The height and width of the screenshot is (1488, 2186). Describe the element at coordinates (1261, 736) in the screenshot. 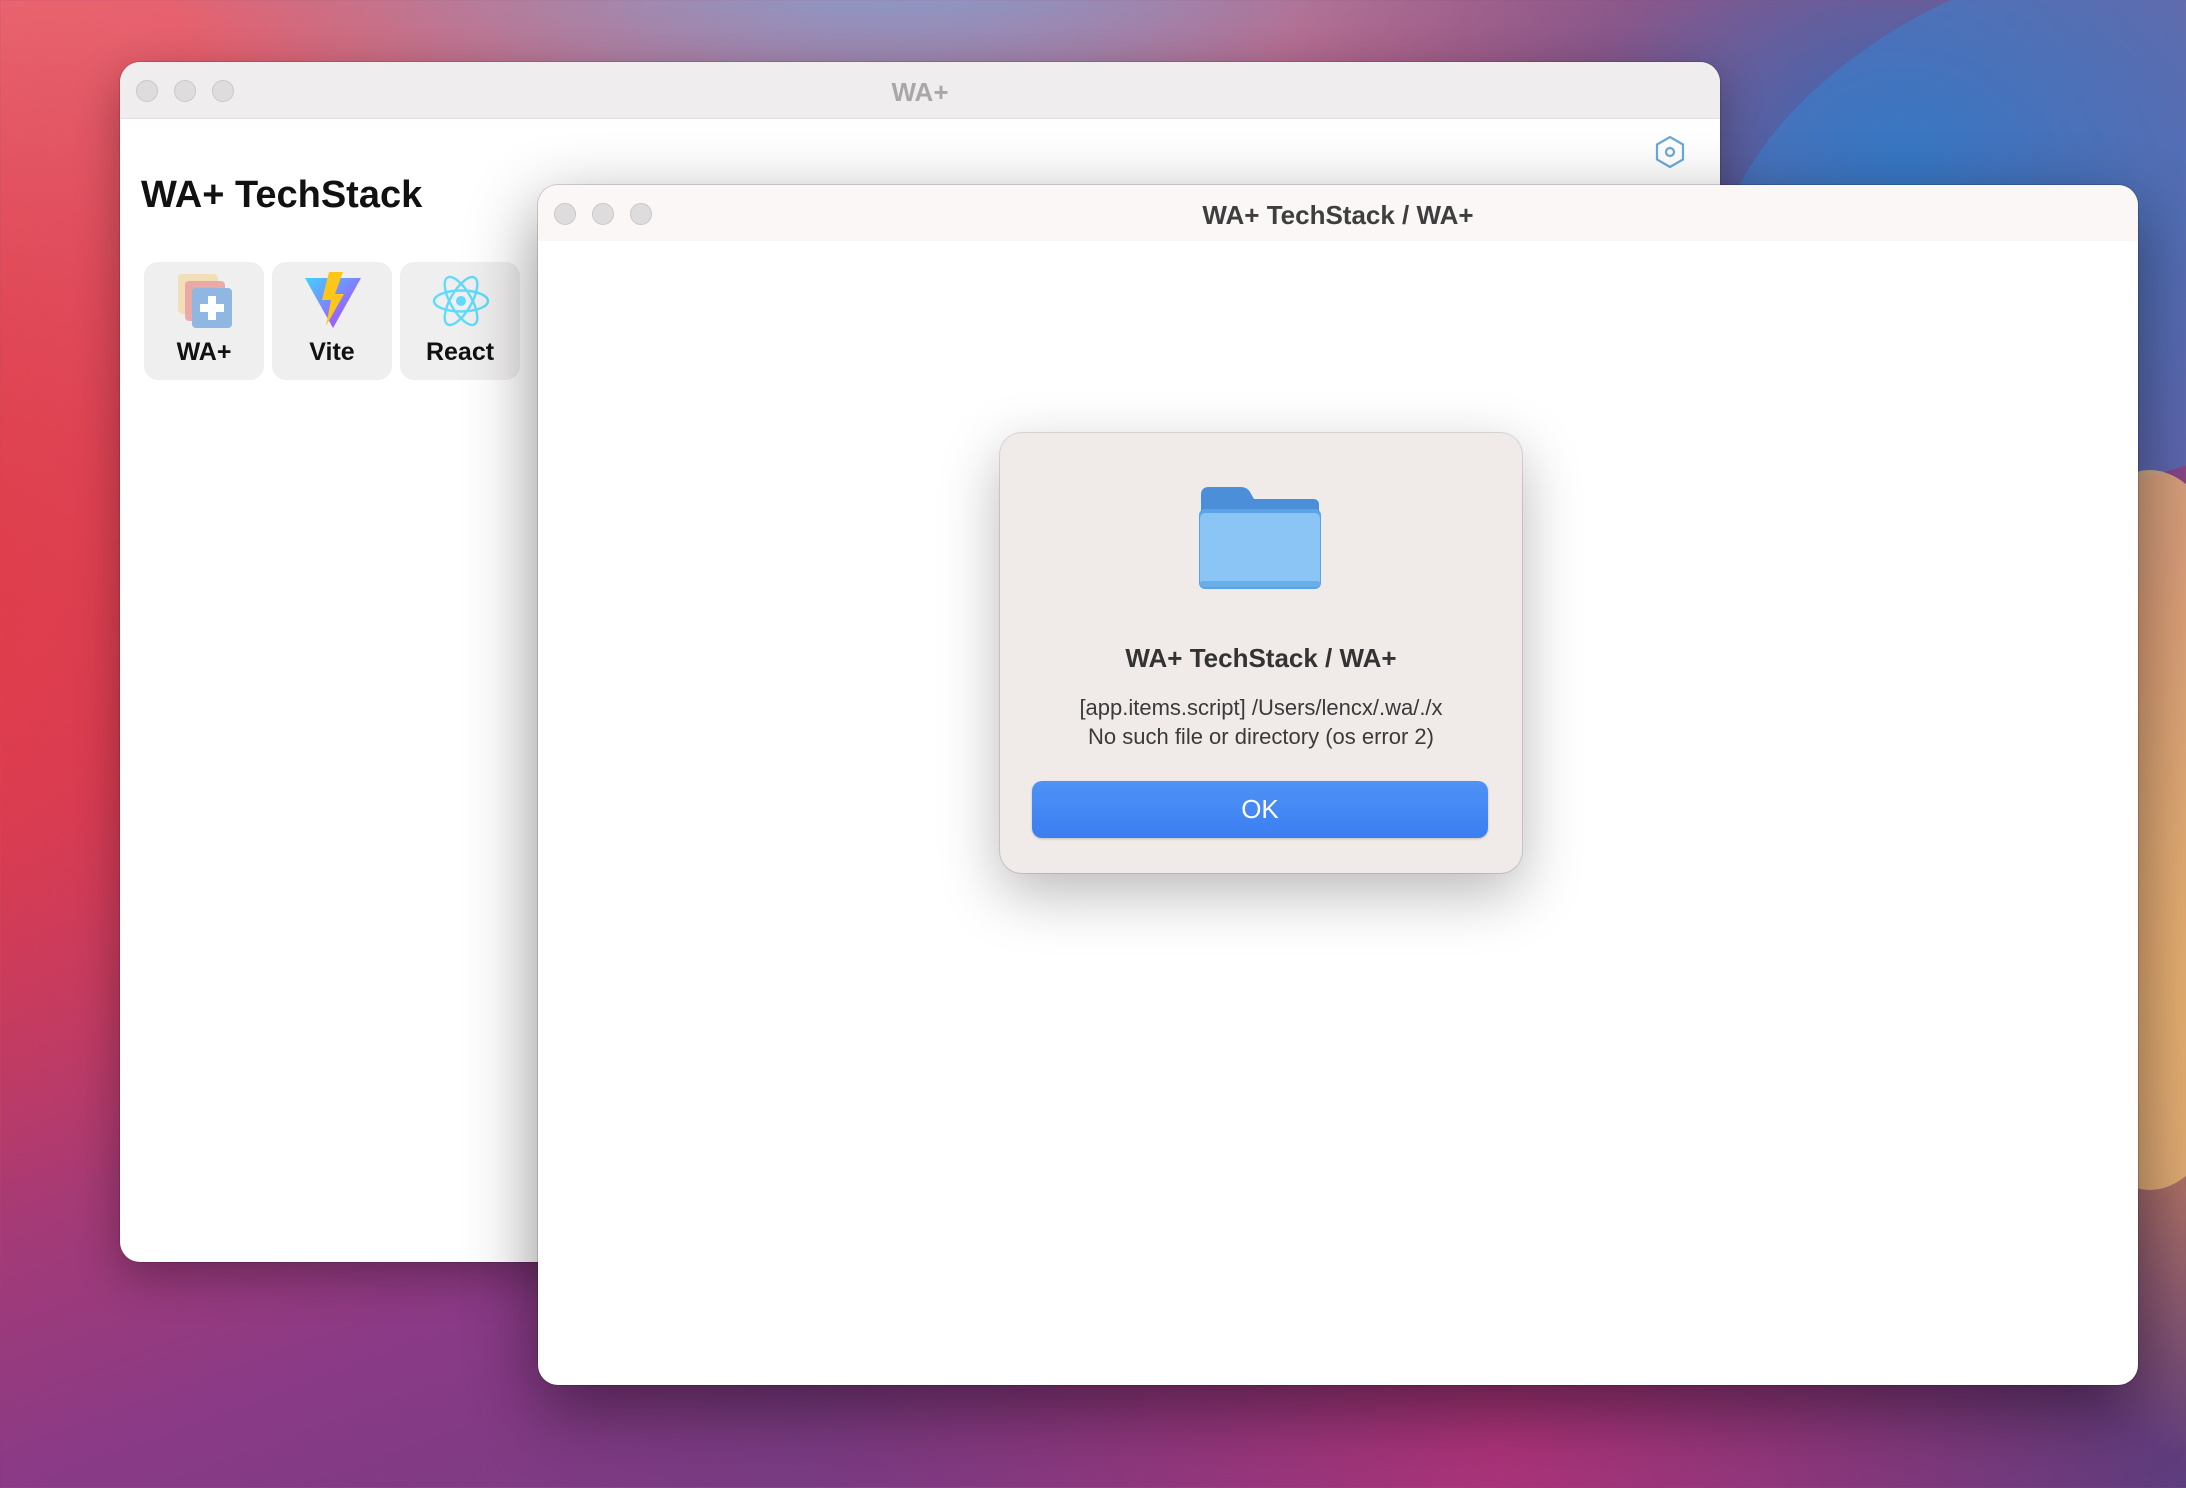

I see `dialog-message-line: No such file or directory (os error 2)` at that location.